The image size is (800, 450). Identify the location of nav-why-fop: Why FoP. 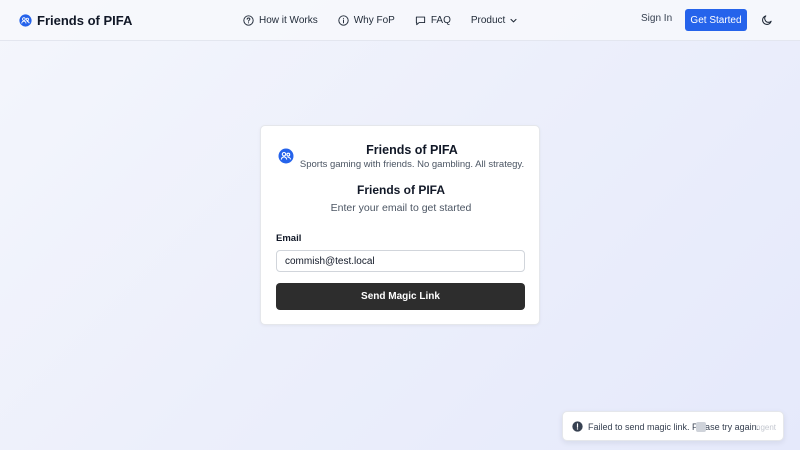
(366, 20).